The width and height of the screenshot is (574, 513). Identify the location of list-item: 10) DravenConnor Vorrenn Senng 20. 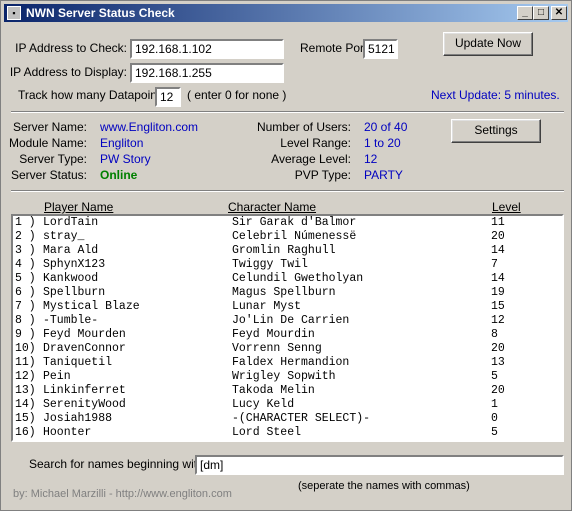
(287, 349).